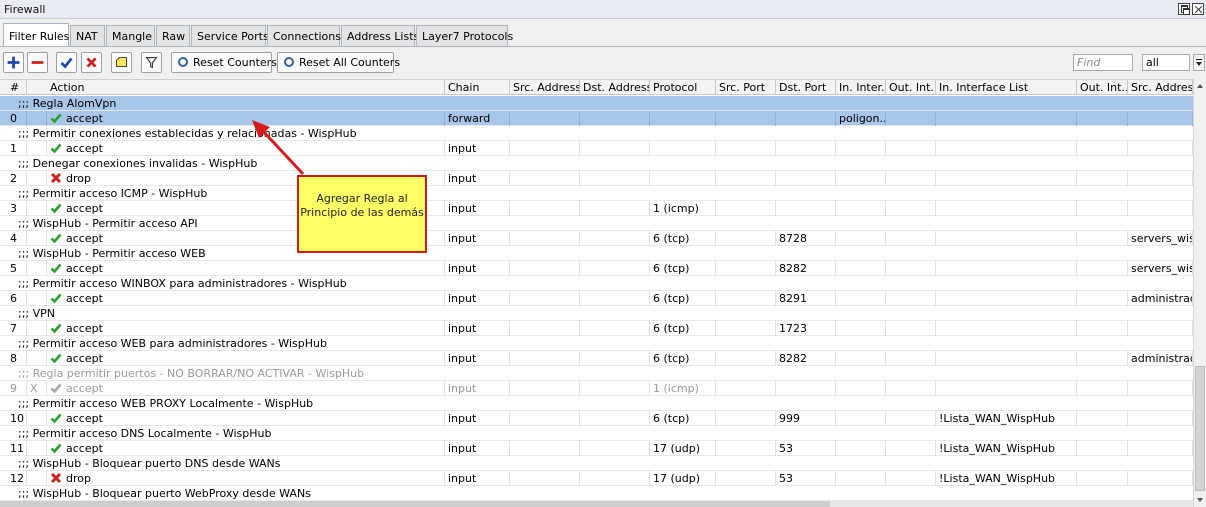  I want to click on scroll-up-icon, so click(1200, 86).